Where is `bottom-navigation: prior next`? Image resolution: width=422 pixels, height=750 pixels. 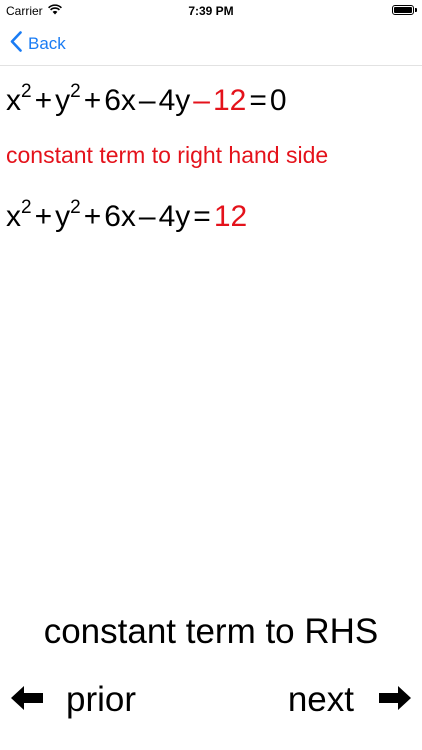
bottom-navigation: prior next is located at coordinates (211, 703).